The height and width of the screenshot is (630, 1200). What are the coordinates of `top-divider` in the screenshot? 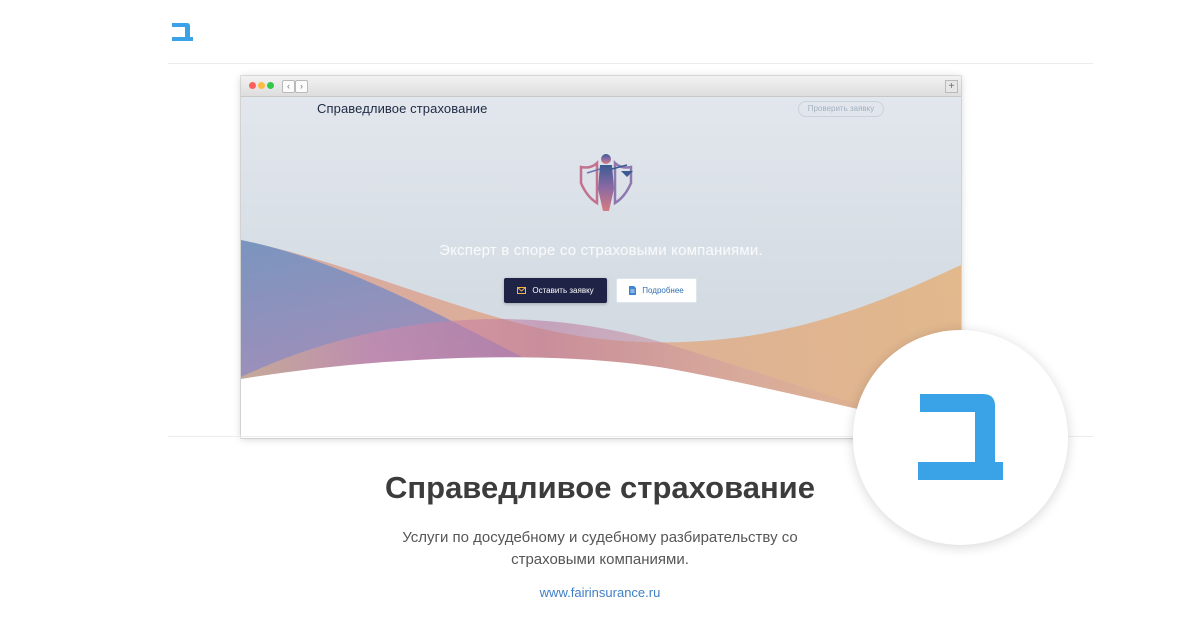 It's located at (630, 63).